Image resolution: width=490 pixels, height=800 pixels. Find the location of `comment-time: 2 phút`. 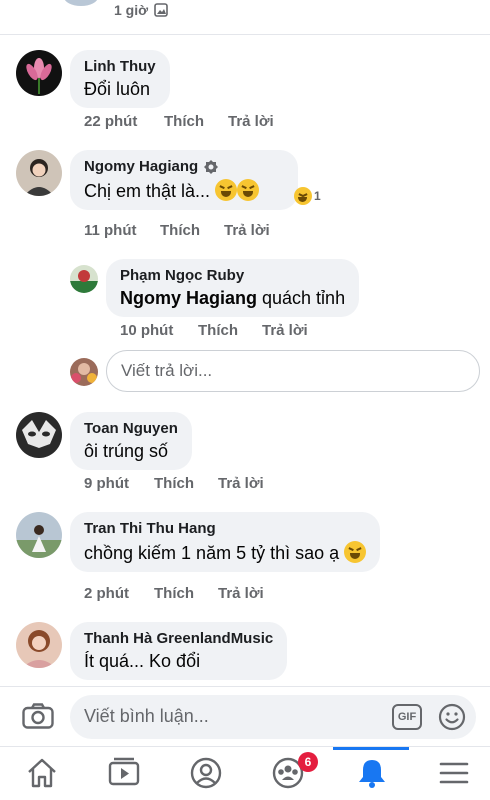

comment-time: 2 phút is located at coordinates (106, 593).